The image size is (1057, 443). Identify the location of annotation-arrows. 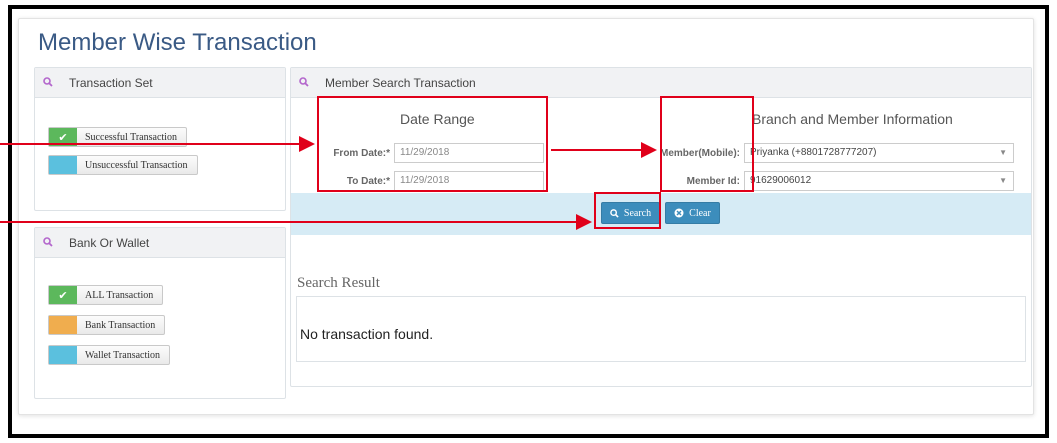
(328, 183).